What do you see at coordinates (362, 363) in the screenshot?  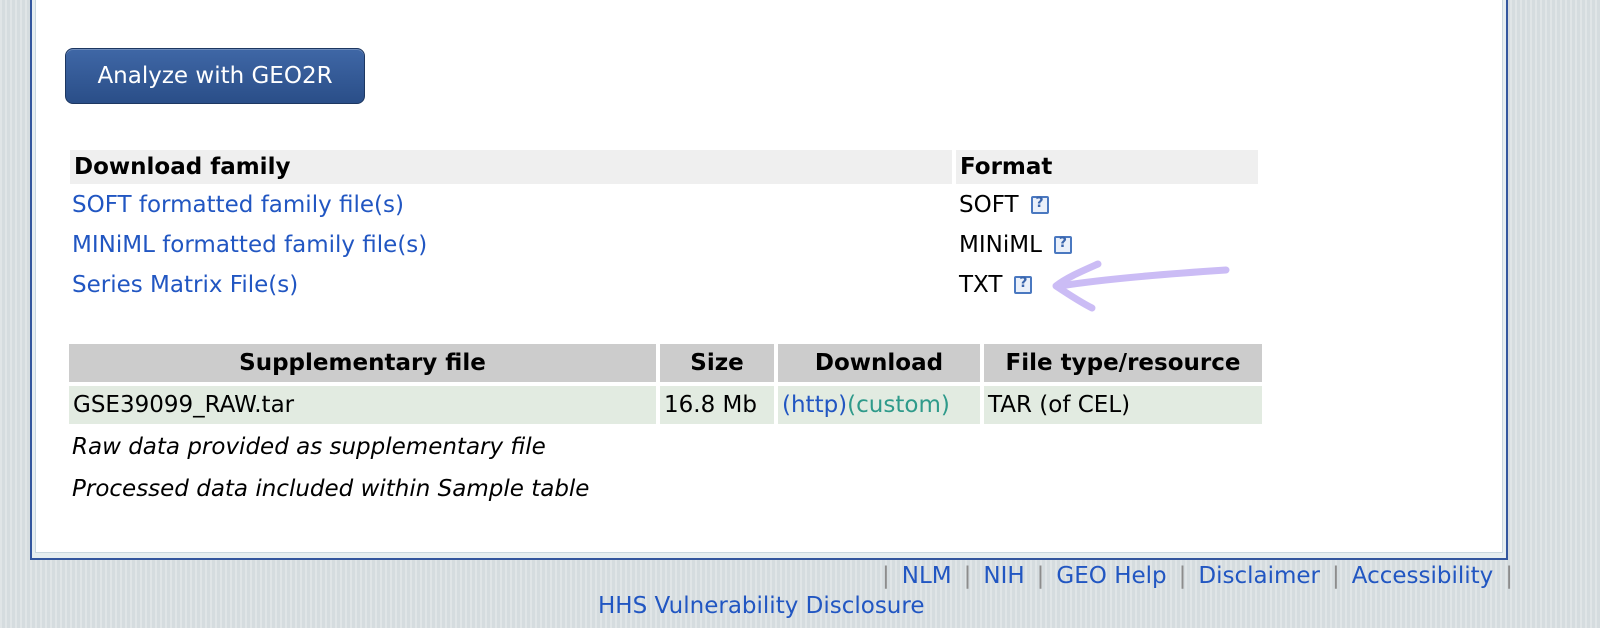 I see `supp-header-file: Supplementary file` at bounding box center [362, 363].